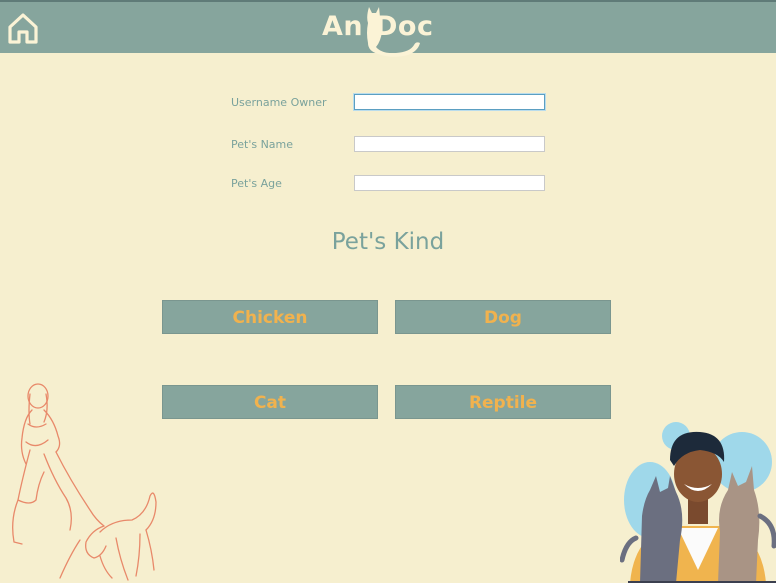 The height and width of the screenshot is (583, 776). I want to click on dog-button: Dog, so click(503, 317).